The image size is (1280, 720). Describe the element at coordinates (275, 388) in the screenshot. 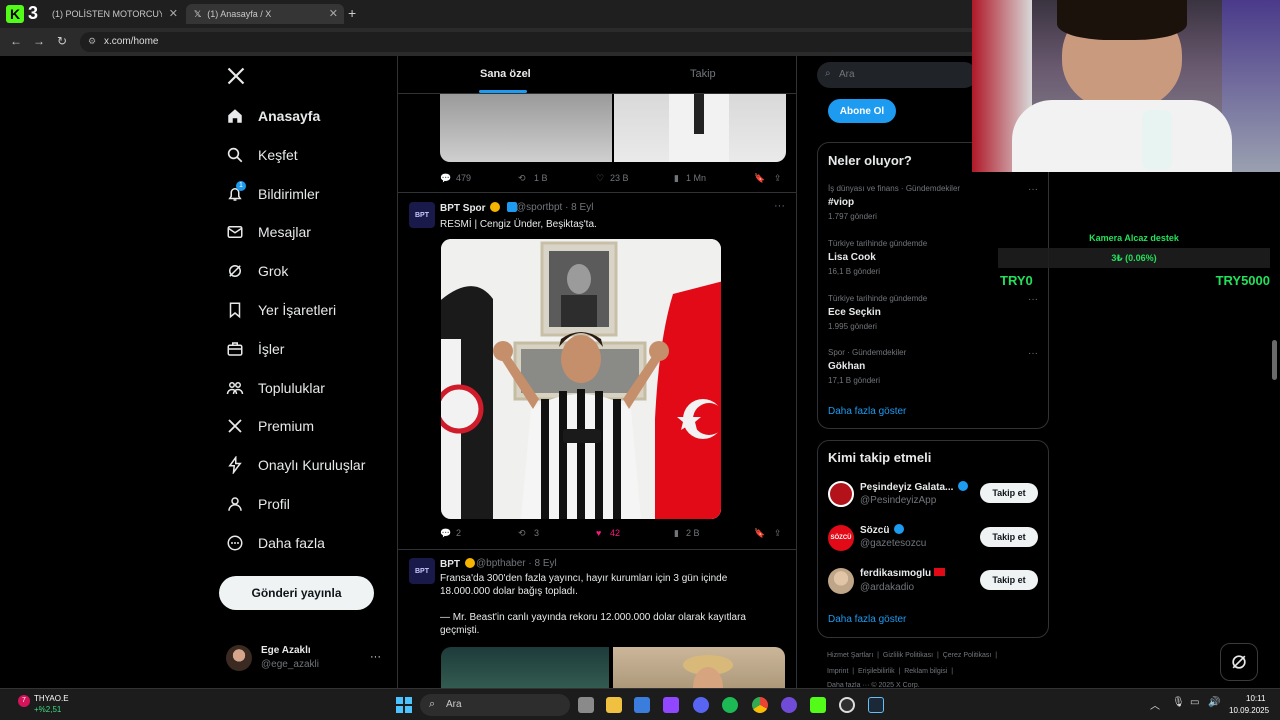

I see `sidebar-item-people: Topluluklar` at that location.